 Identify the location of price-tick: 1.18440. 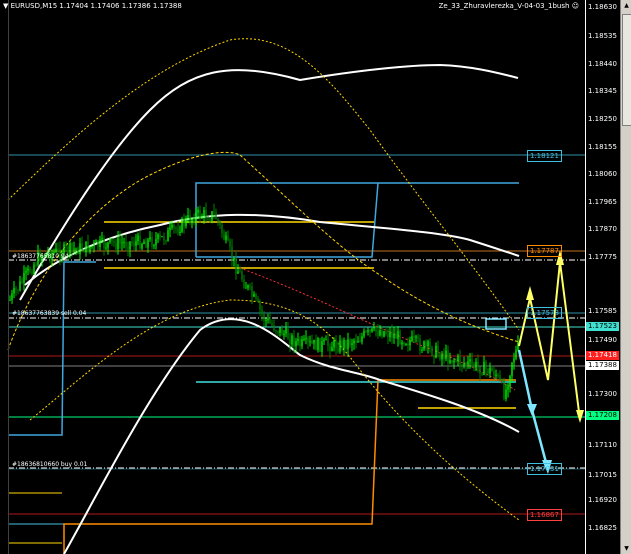
(602, 64).